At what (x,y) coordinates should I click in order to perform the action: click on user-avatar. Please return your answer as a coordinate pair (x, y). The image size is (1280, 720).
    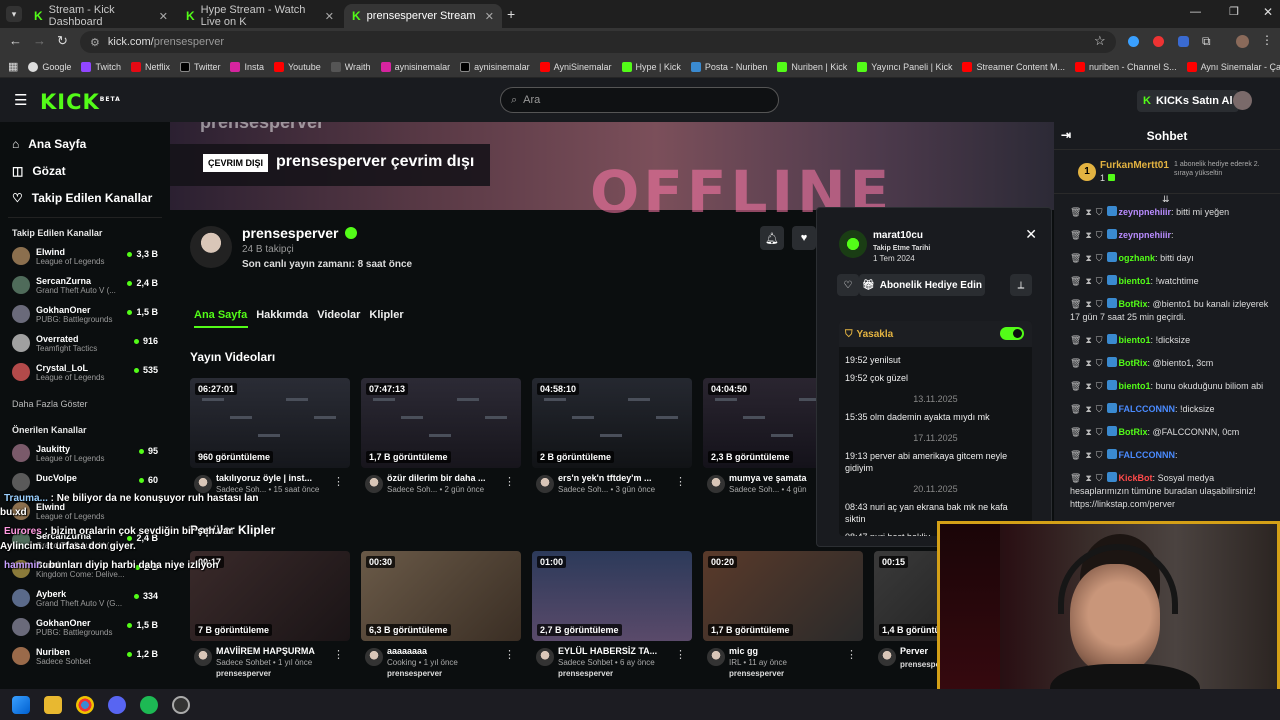
    Looking at the image, I should click on (1242, 100).